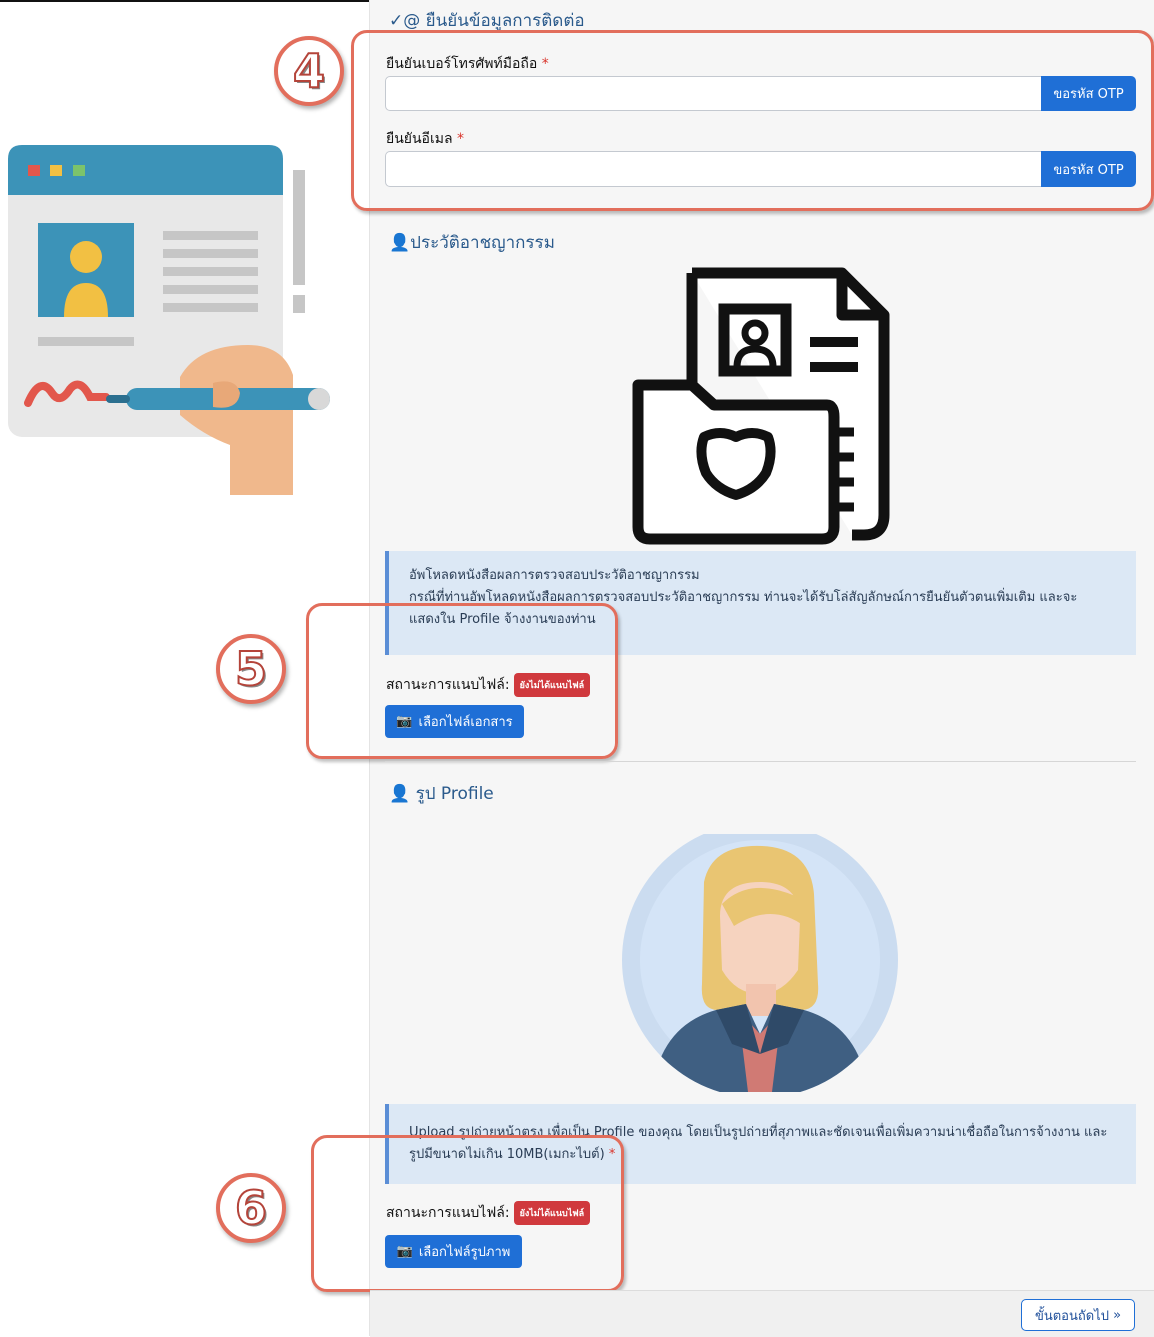 This screenshot has height=1337, width=1154. I want to click on step-number-4: 4, so click(309, 71).